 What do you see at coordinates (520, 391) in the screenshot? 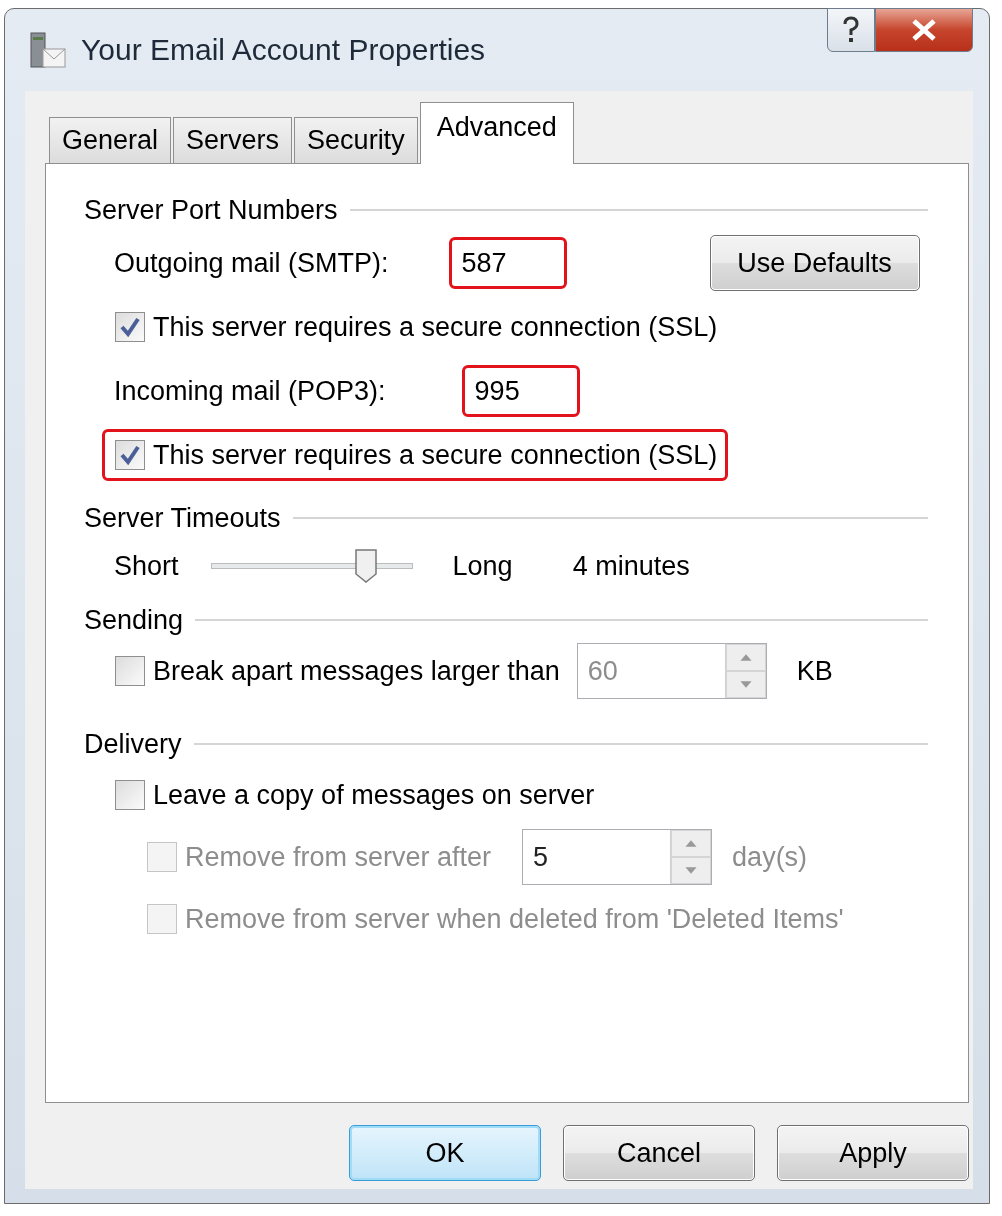
I see `port-field: 995` at bounding box center [520, 391].